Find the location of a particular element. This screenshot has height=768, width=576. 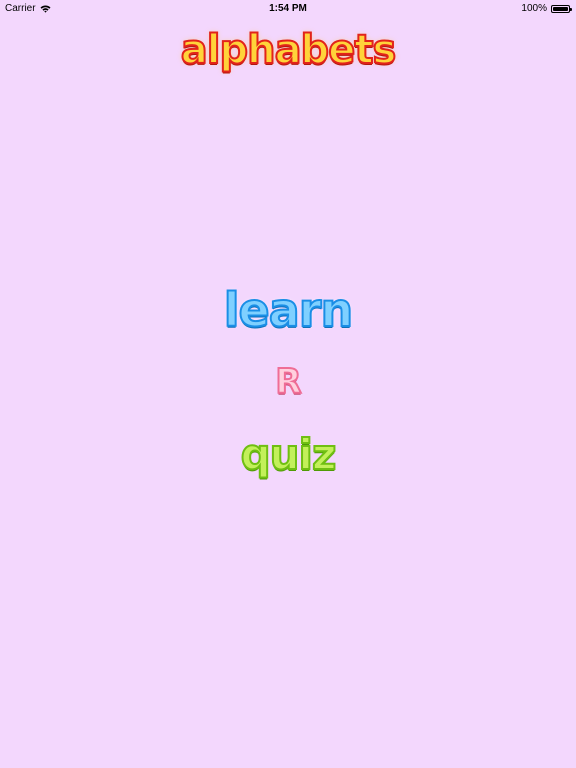

learn-button: learn is located at coordinates (288, 310).